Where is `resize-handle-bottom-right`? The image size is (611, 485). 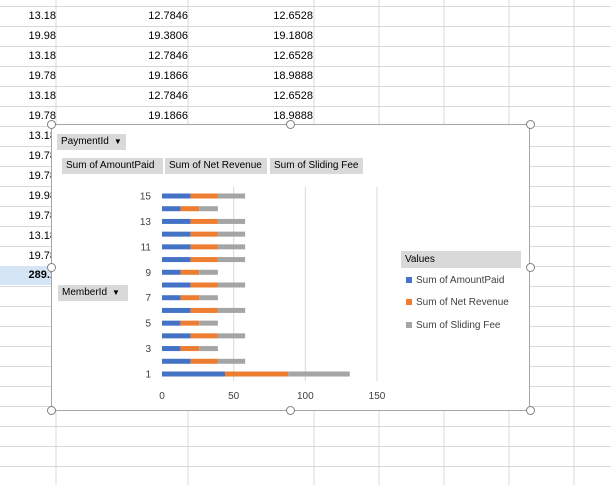 resize-handle-bottom-right is located at coordinates (530, 410).